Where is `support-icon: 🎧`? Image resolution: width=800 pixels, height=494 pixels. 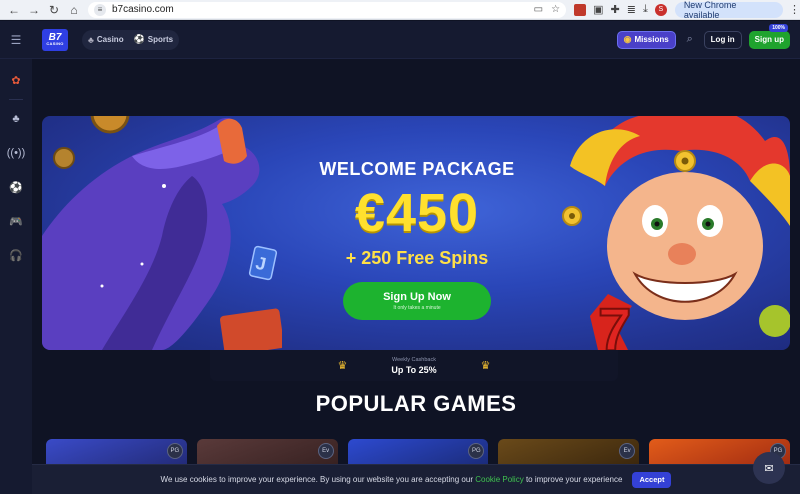 support-icon: 🎧 is located at coordinates (16, 255).